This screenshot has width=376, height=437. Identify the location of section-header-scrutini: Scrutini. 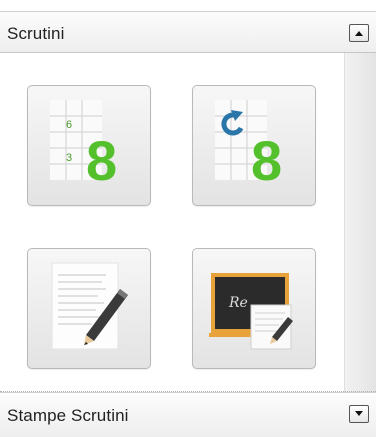
(188, 32).